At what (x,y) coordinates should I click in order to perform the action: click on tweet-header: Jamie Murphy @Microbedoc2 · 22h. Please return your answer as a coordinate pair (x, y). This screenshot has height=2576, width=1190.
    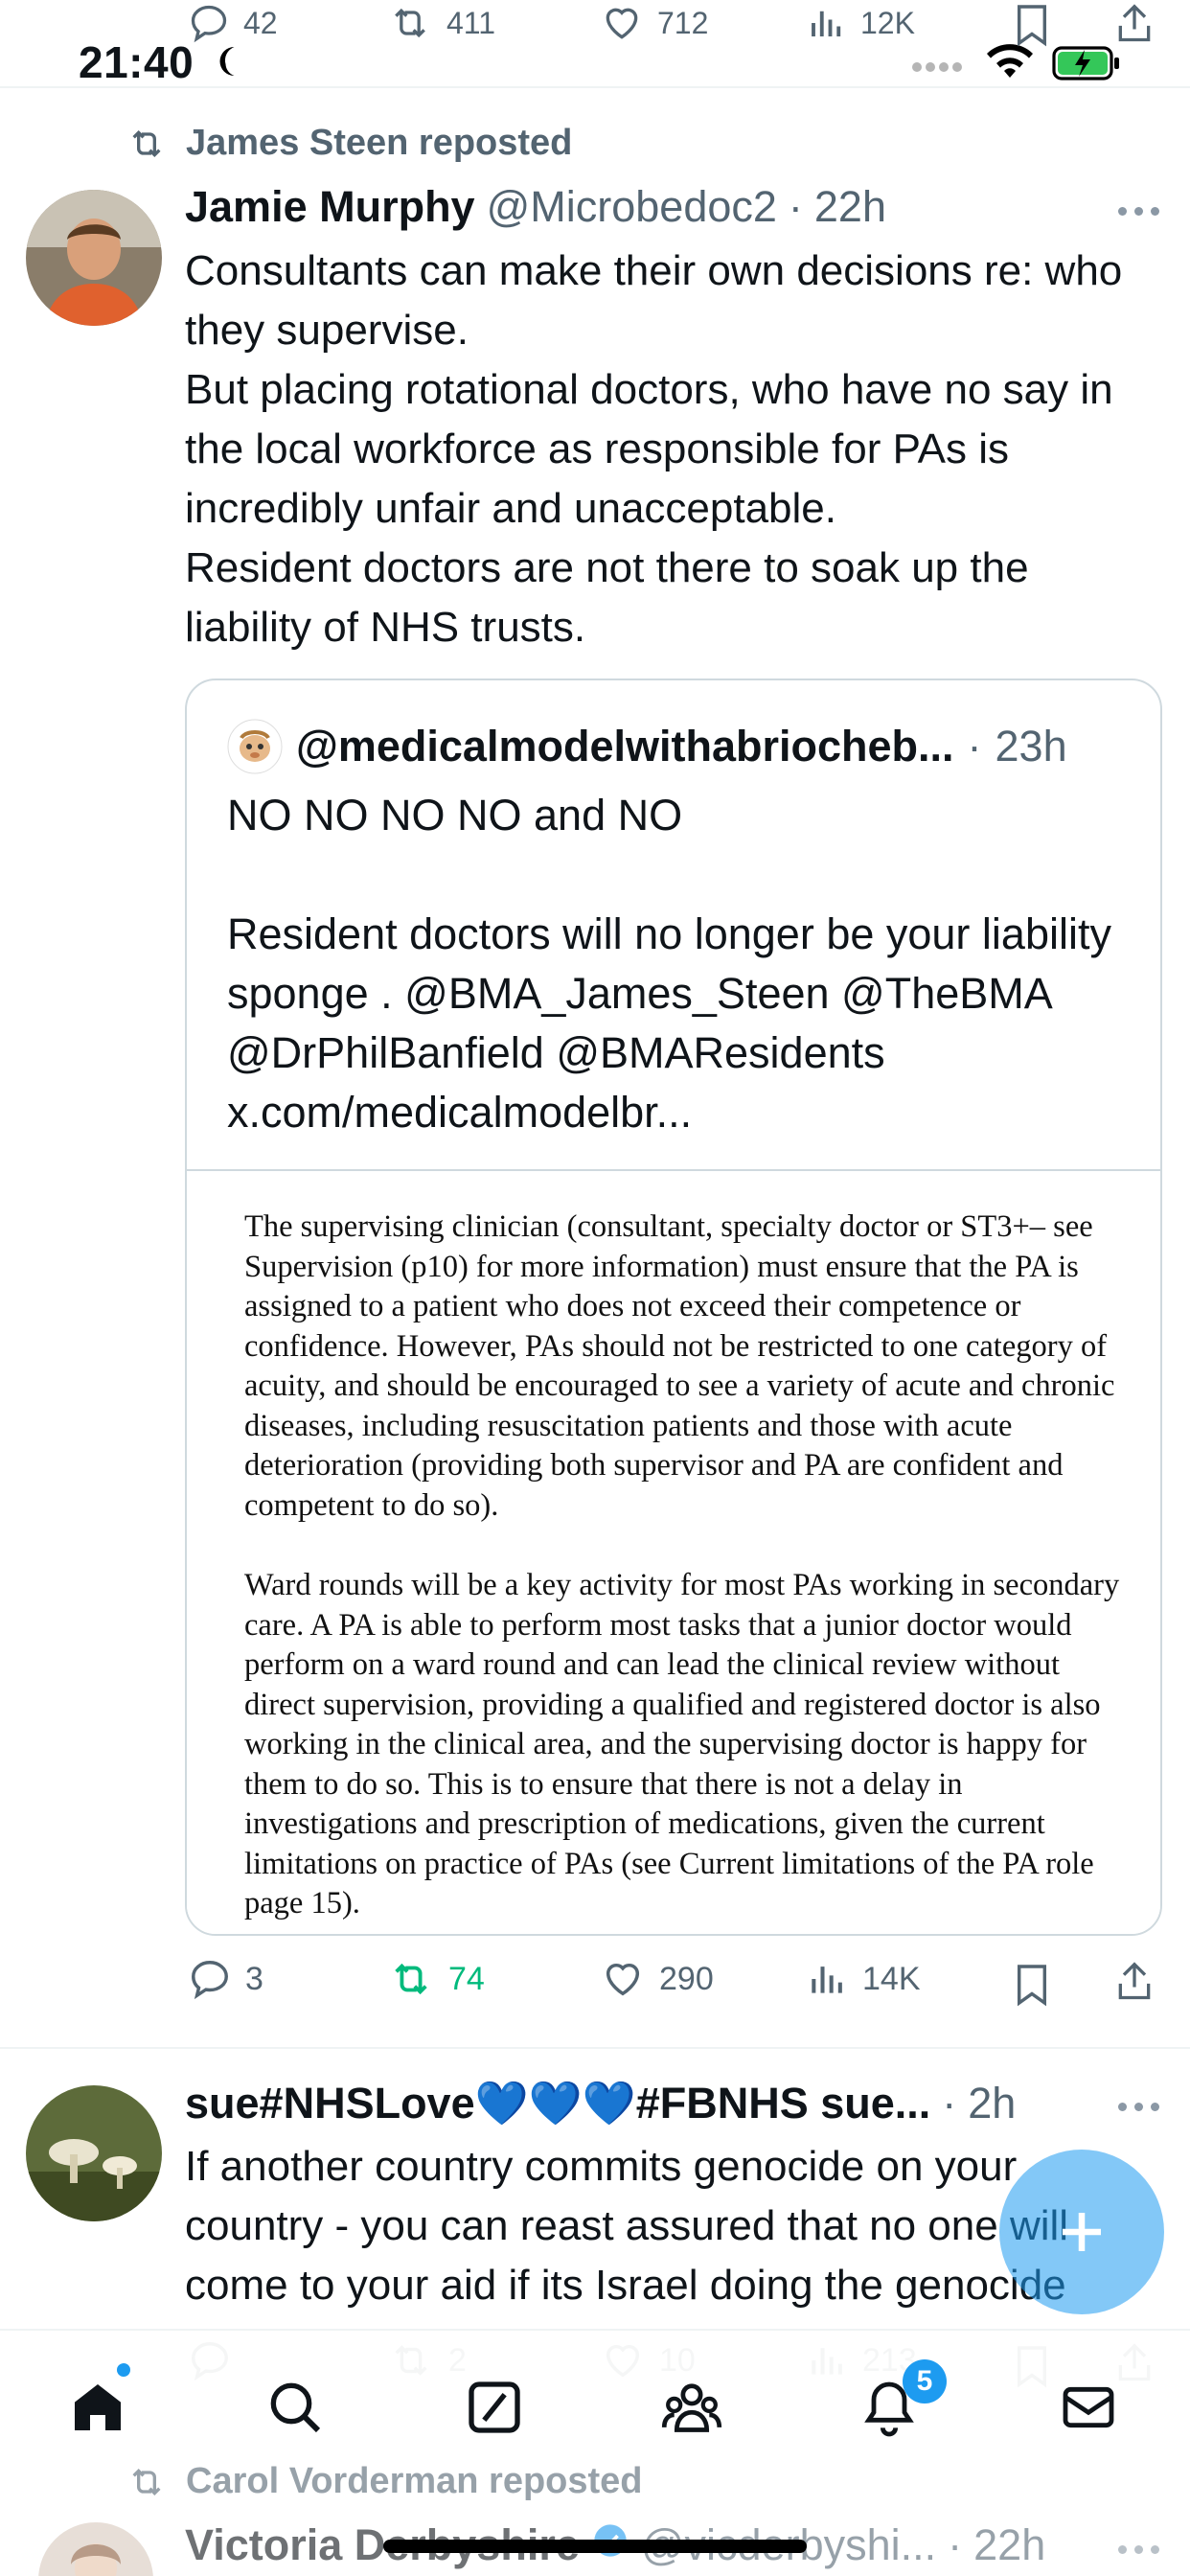
    Looking at the image, I should click on (536, 207).